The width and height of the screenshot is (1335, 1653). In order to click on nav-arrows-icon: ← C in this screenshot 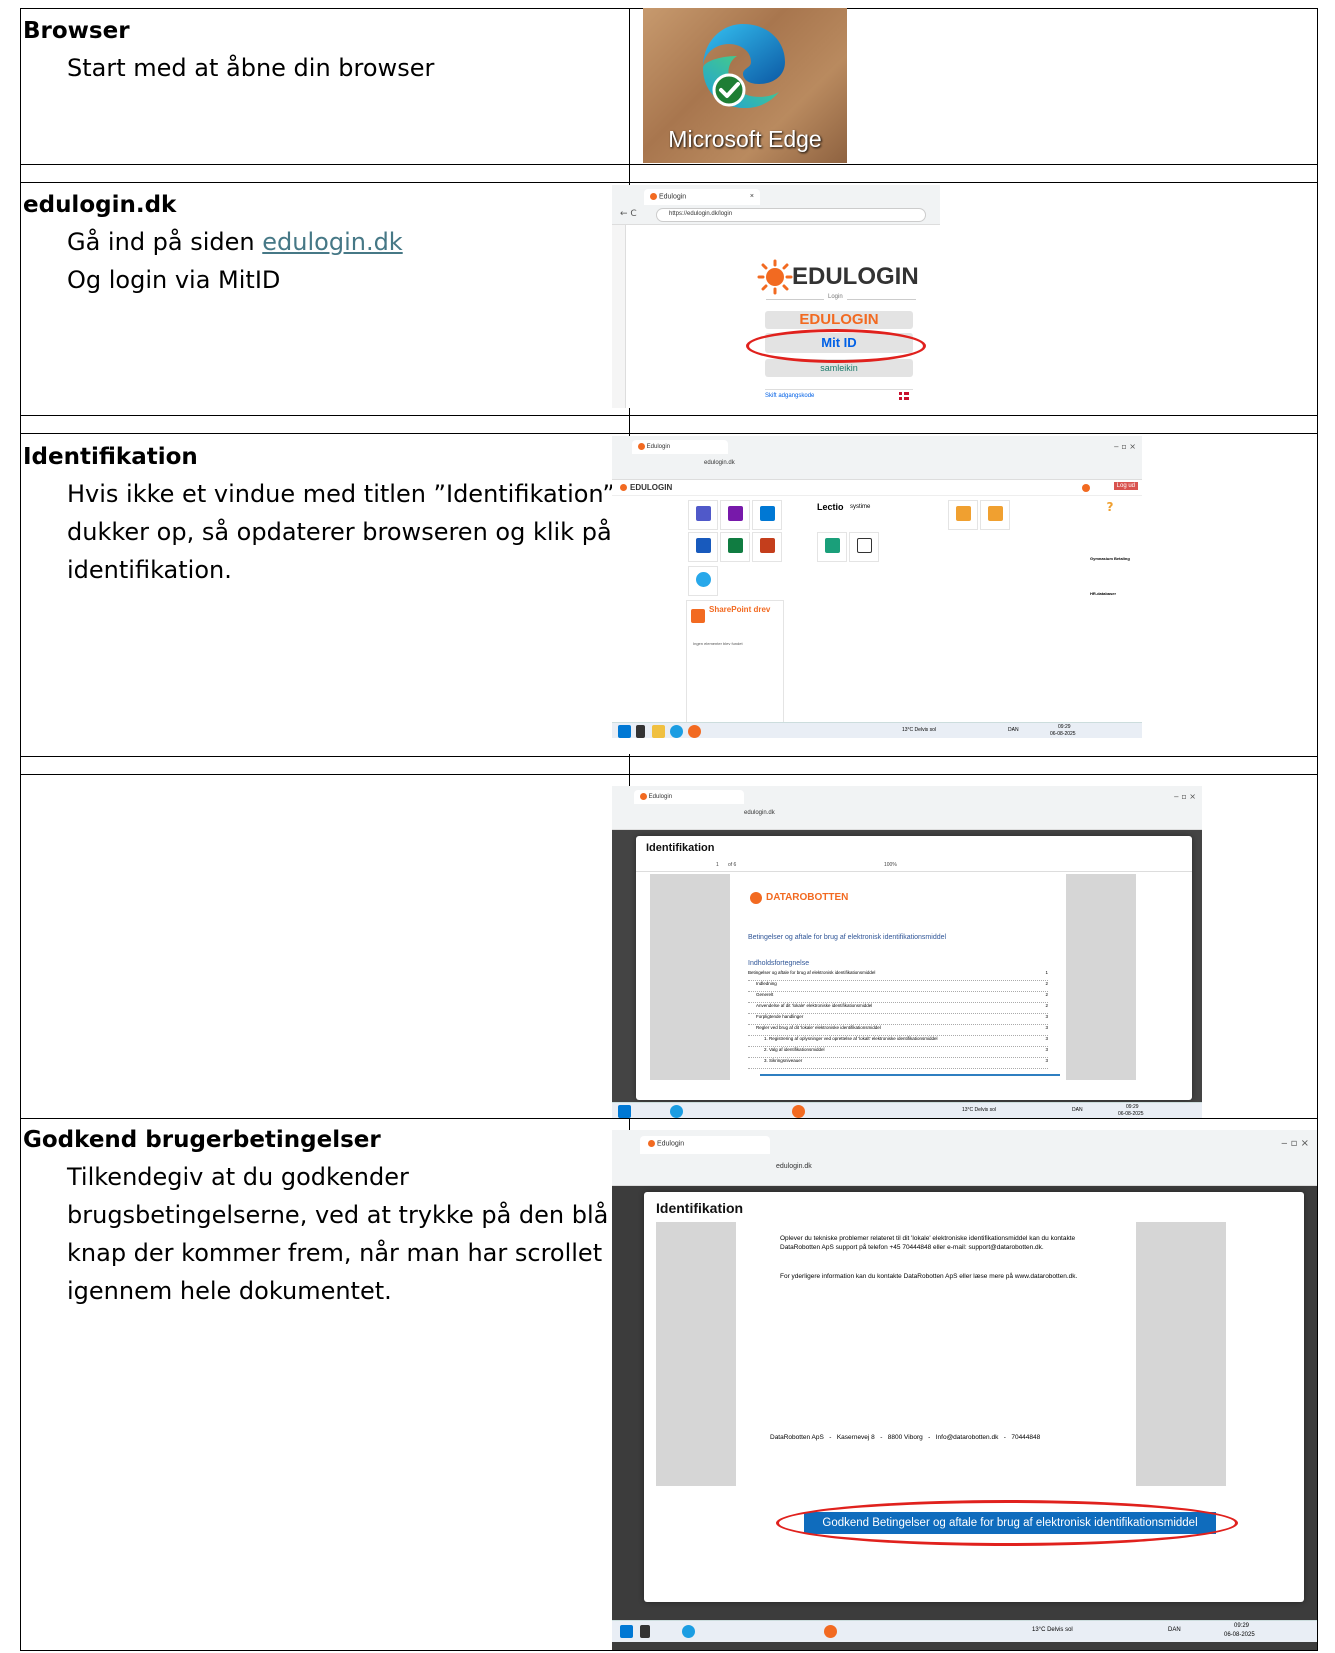, I will do `click(628, 214)`.